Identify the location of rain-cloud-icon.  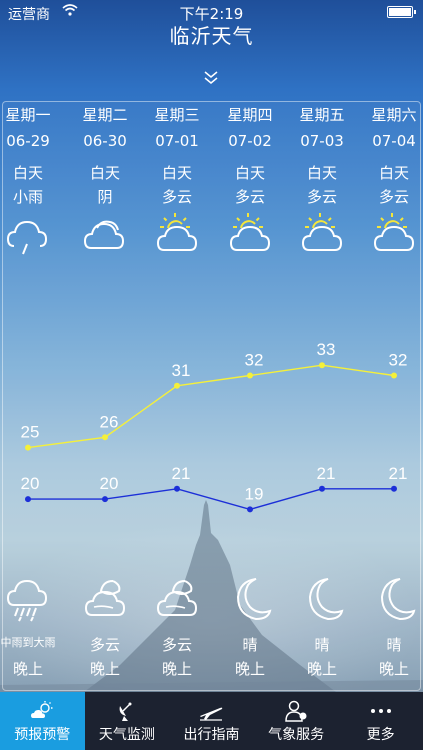
(27, 237).